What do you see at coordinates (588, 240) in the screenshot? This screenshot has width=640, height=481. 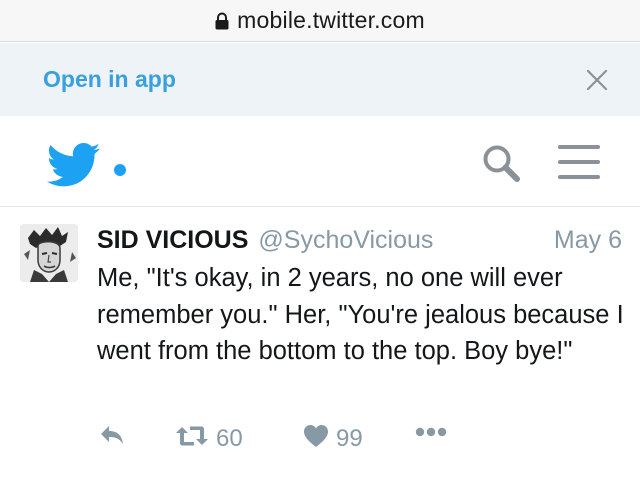 I see `tweet-date: May 6` at bounding box center [588, 240].